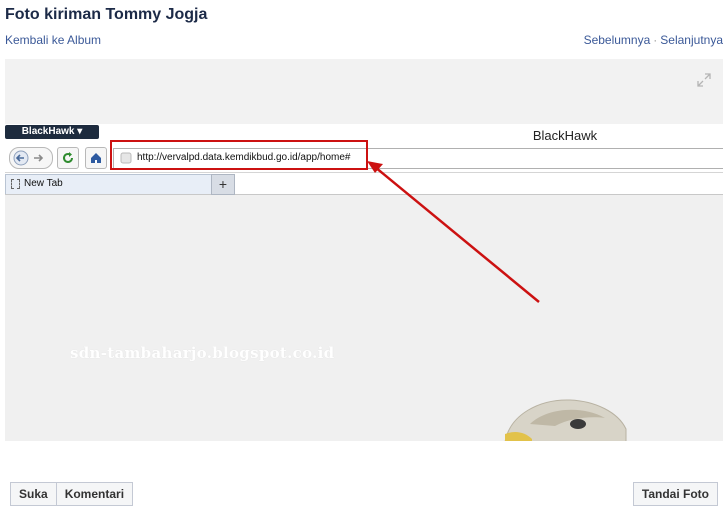 This screenshot has height=512, width=723. I want to click on blackhawk-menu-button: BlackHawk ▾, so click(52, 132).